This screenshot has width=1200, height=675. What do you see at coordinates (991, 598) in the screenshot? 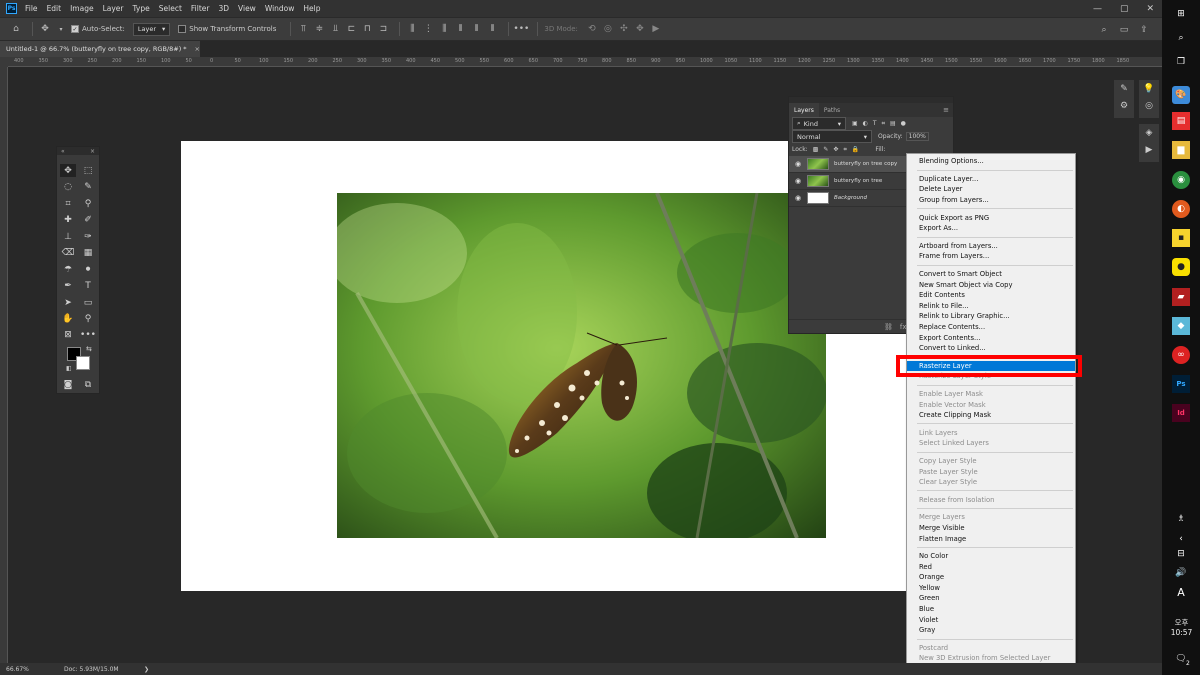
I see `menu-item-green: Green` at bounding box center [991, 598].